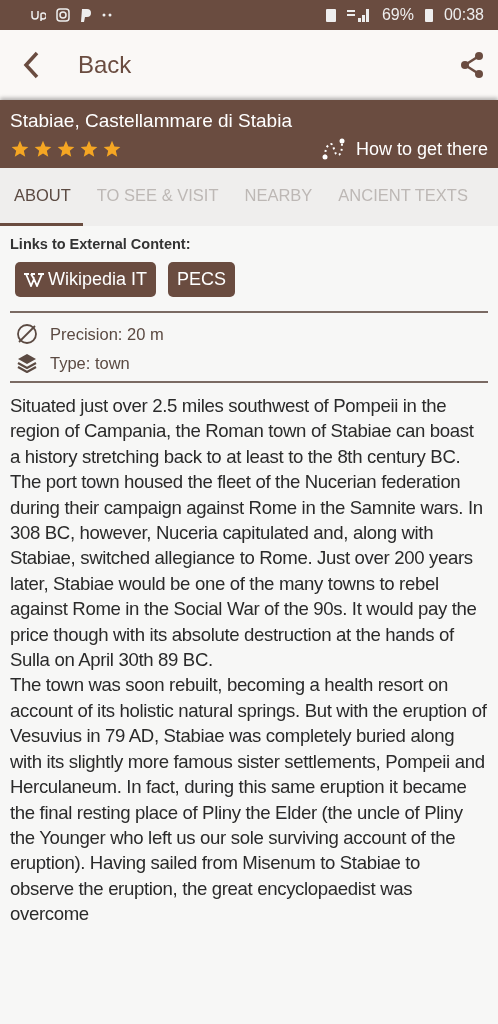  Describe the element at coordinates (38, 15) in the screenshot. I see `app-notification-icon` at that location.